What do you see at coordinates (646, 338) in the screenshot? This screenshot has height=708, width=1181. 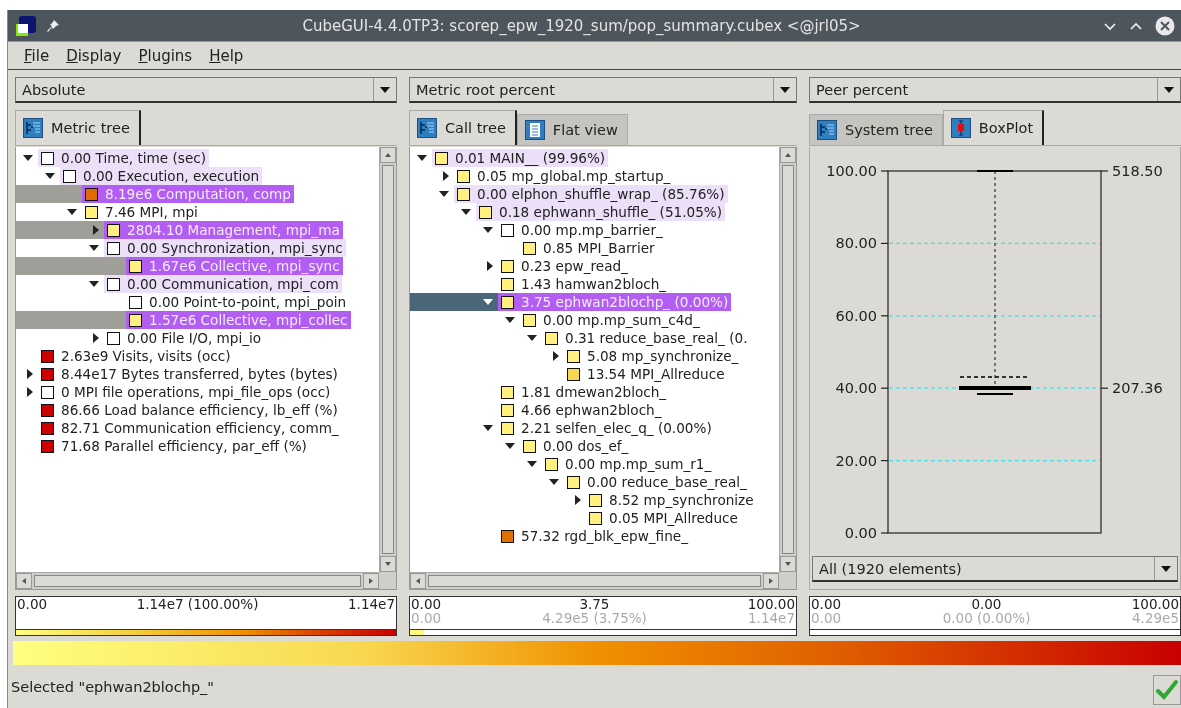 I see `tree-item: 0.31 reduce_base_real_ (0.` at bounding box center [646, 338].